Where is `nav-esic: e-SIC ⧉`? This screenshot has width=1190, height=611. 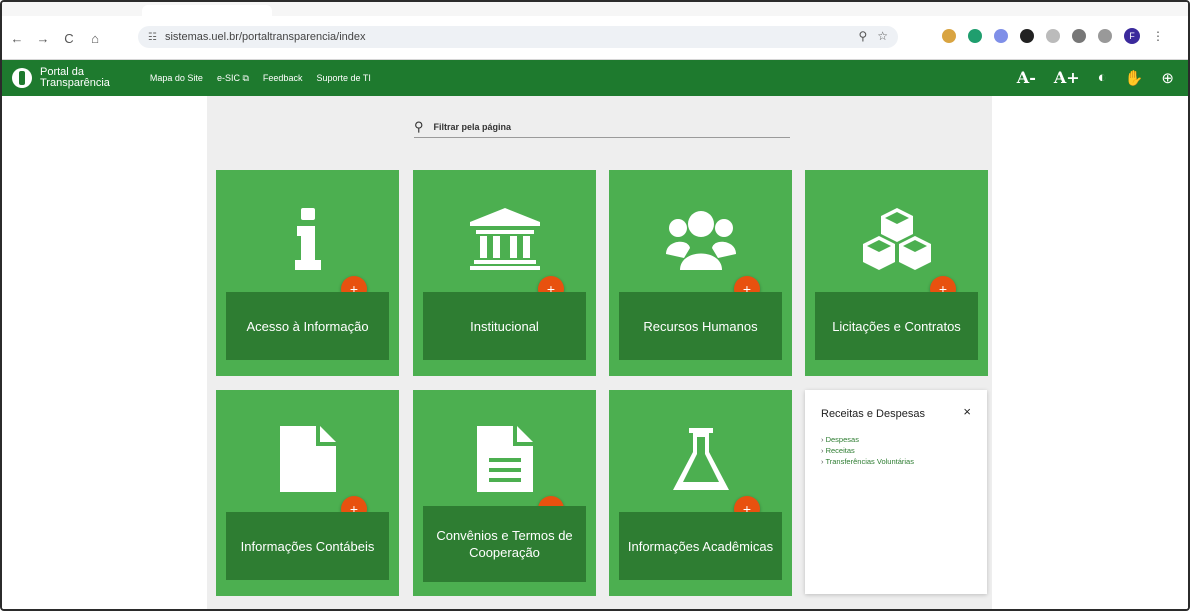 nav-esic: e-SIC ⧉ is located at coordinates (233, 78).